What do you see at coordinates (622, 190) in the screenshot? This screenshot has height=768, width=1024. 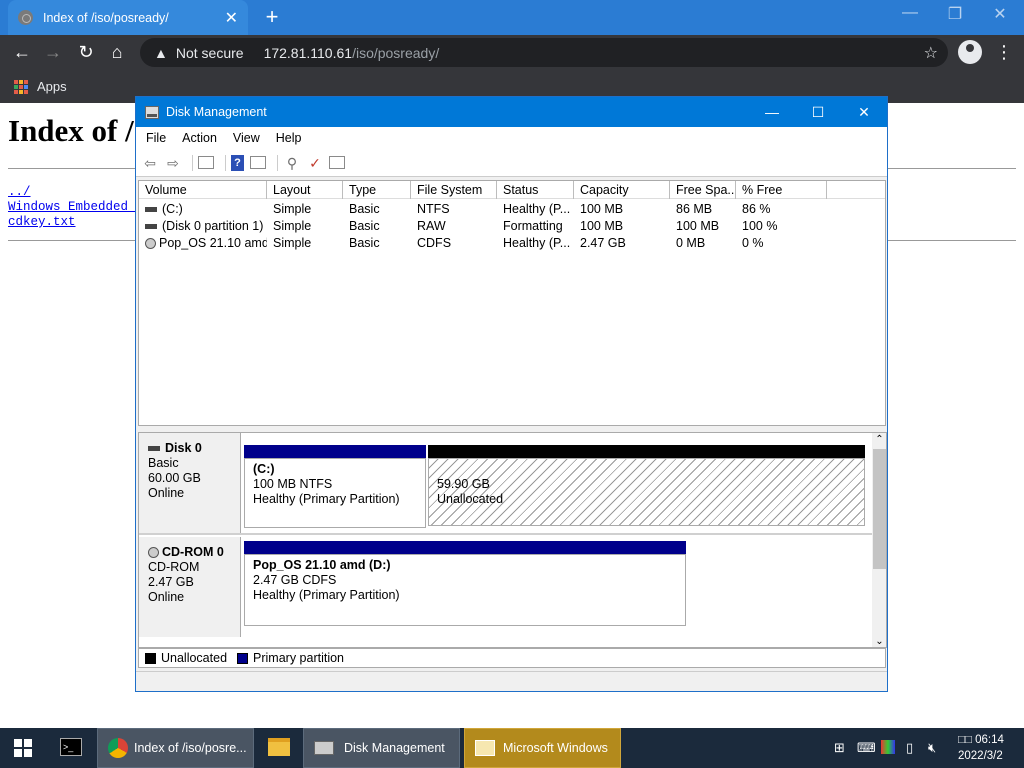 I see `col-capacity: Capacity` at bounding box center [622, 190].